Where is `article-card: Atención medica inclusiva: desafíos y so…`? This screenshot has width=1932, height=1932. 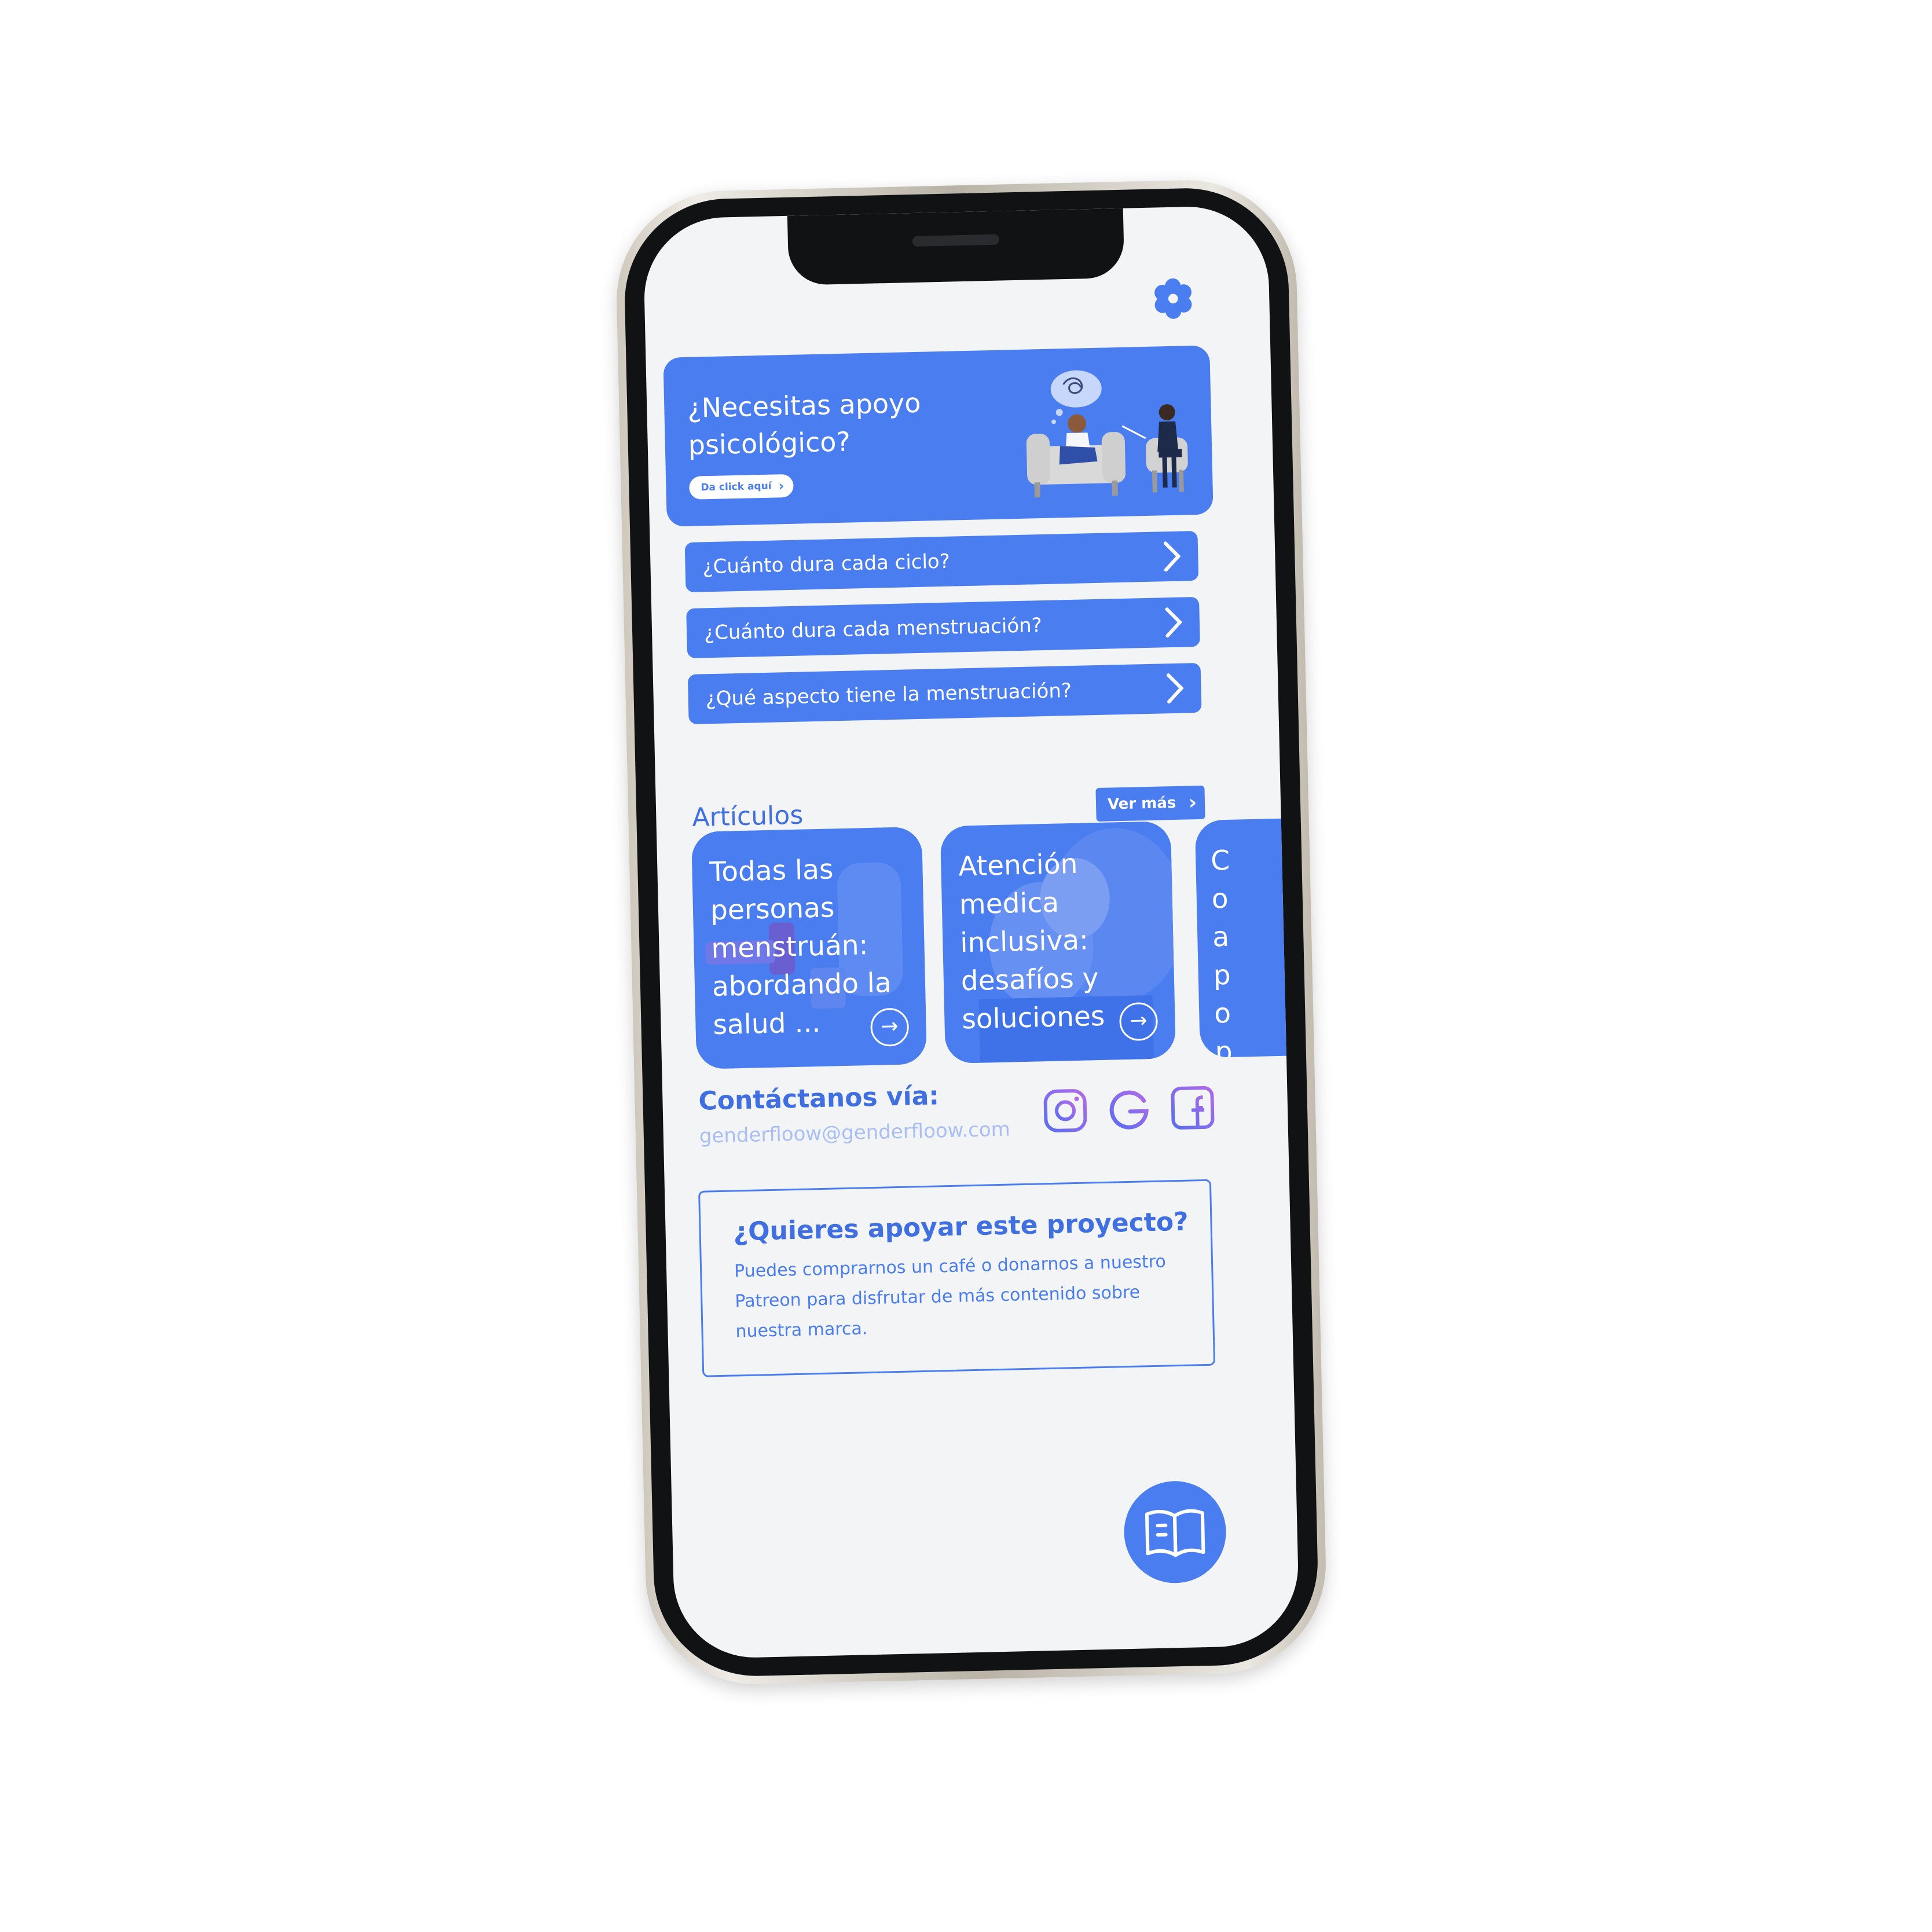
article-card: Atención medica inclusiva: desafíos y so… is located at coordinates (1058, 943).